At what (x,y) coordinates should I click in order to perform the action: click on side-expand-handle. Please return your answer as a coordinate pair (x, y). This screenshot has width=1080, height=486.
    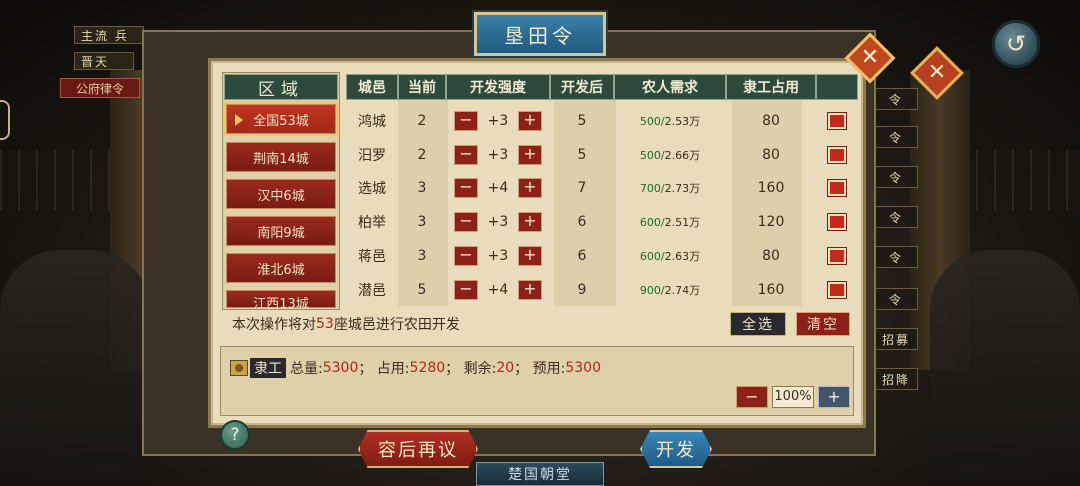
    Looking at the image, I should click on (5, 120).